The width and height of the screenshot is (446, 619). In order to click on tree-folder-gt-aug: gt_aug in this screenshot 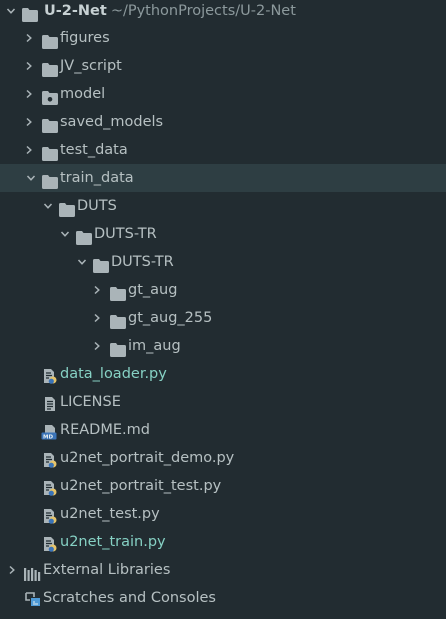, I will do `click(223, 290)`.